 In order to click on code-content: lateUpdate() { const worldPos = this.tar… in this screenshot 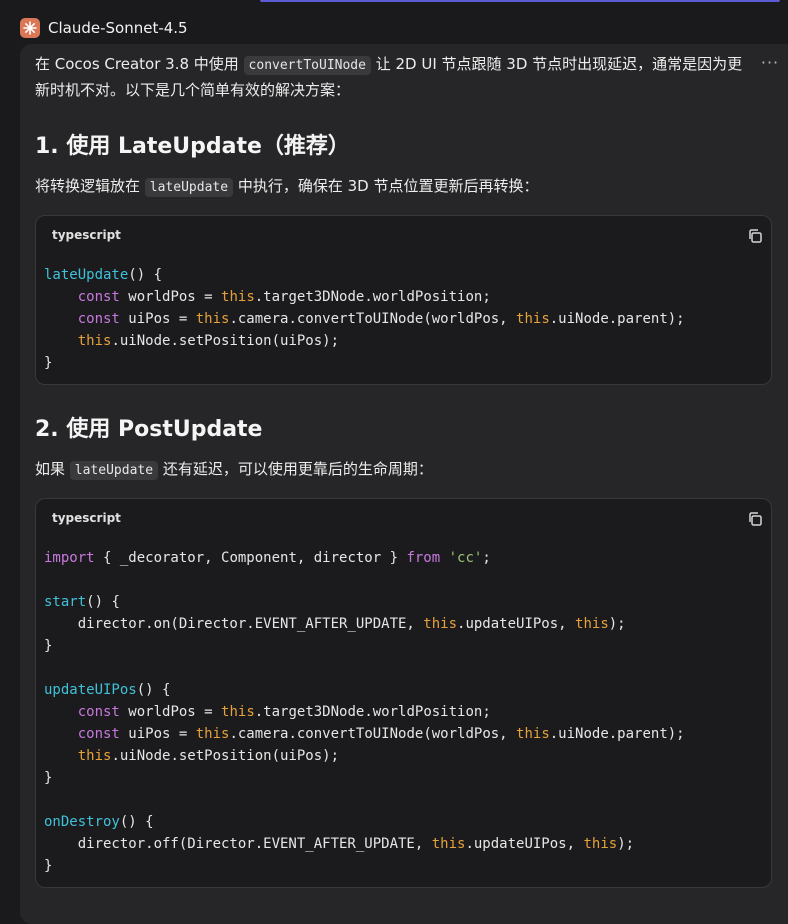, I will do `click(403, 320)`.